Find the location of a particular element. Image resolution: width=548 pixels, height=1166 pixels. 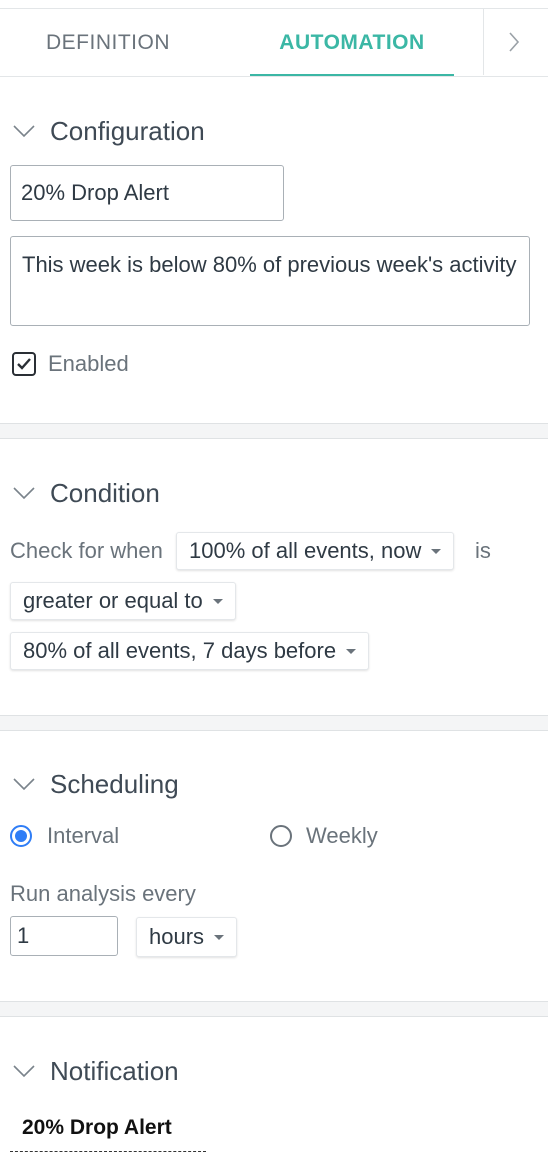

weekly-label: Weekly is located at coordinates (342, 835).